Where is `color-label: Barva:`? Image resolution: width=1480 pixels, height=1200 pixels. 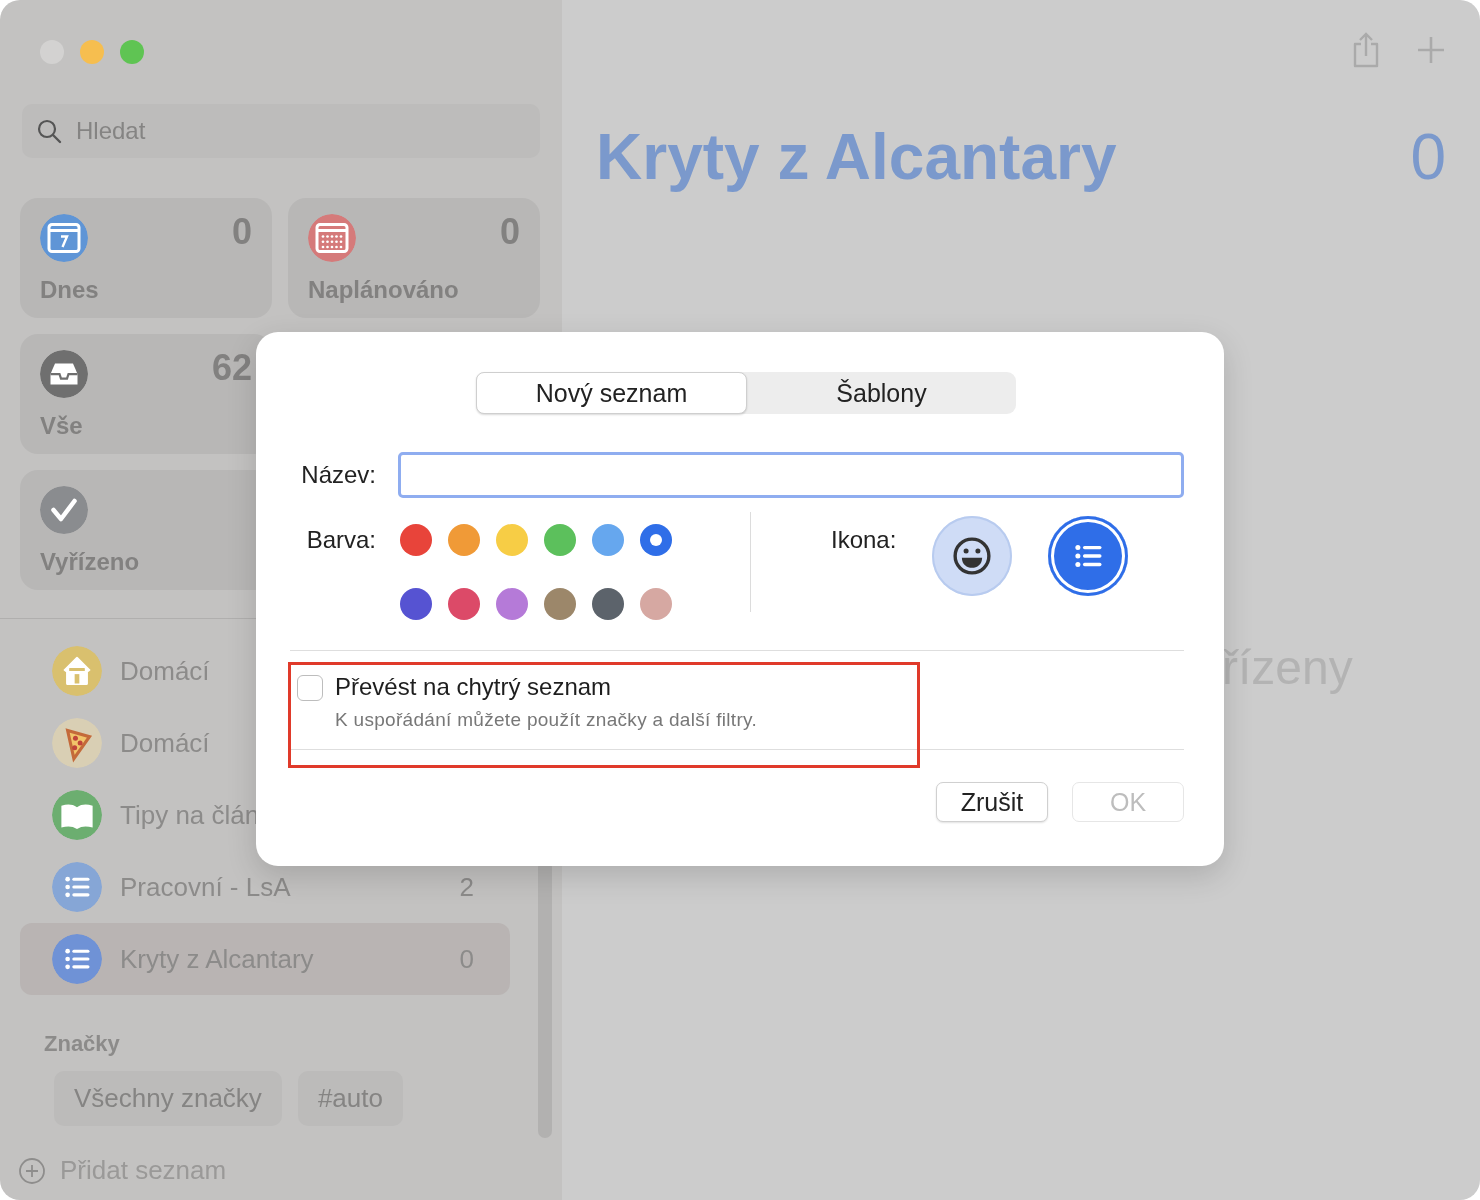
color-label: Barva: is located at coordinates (340, 540).